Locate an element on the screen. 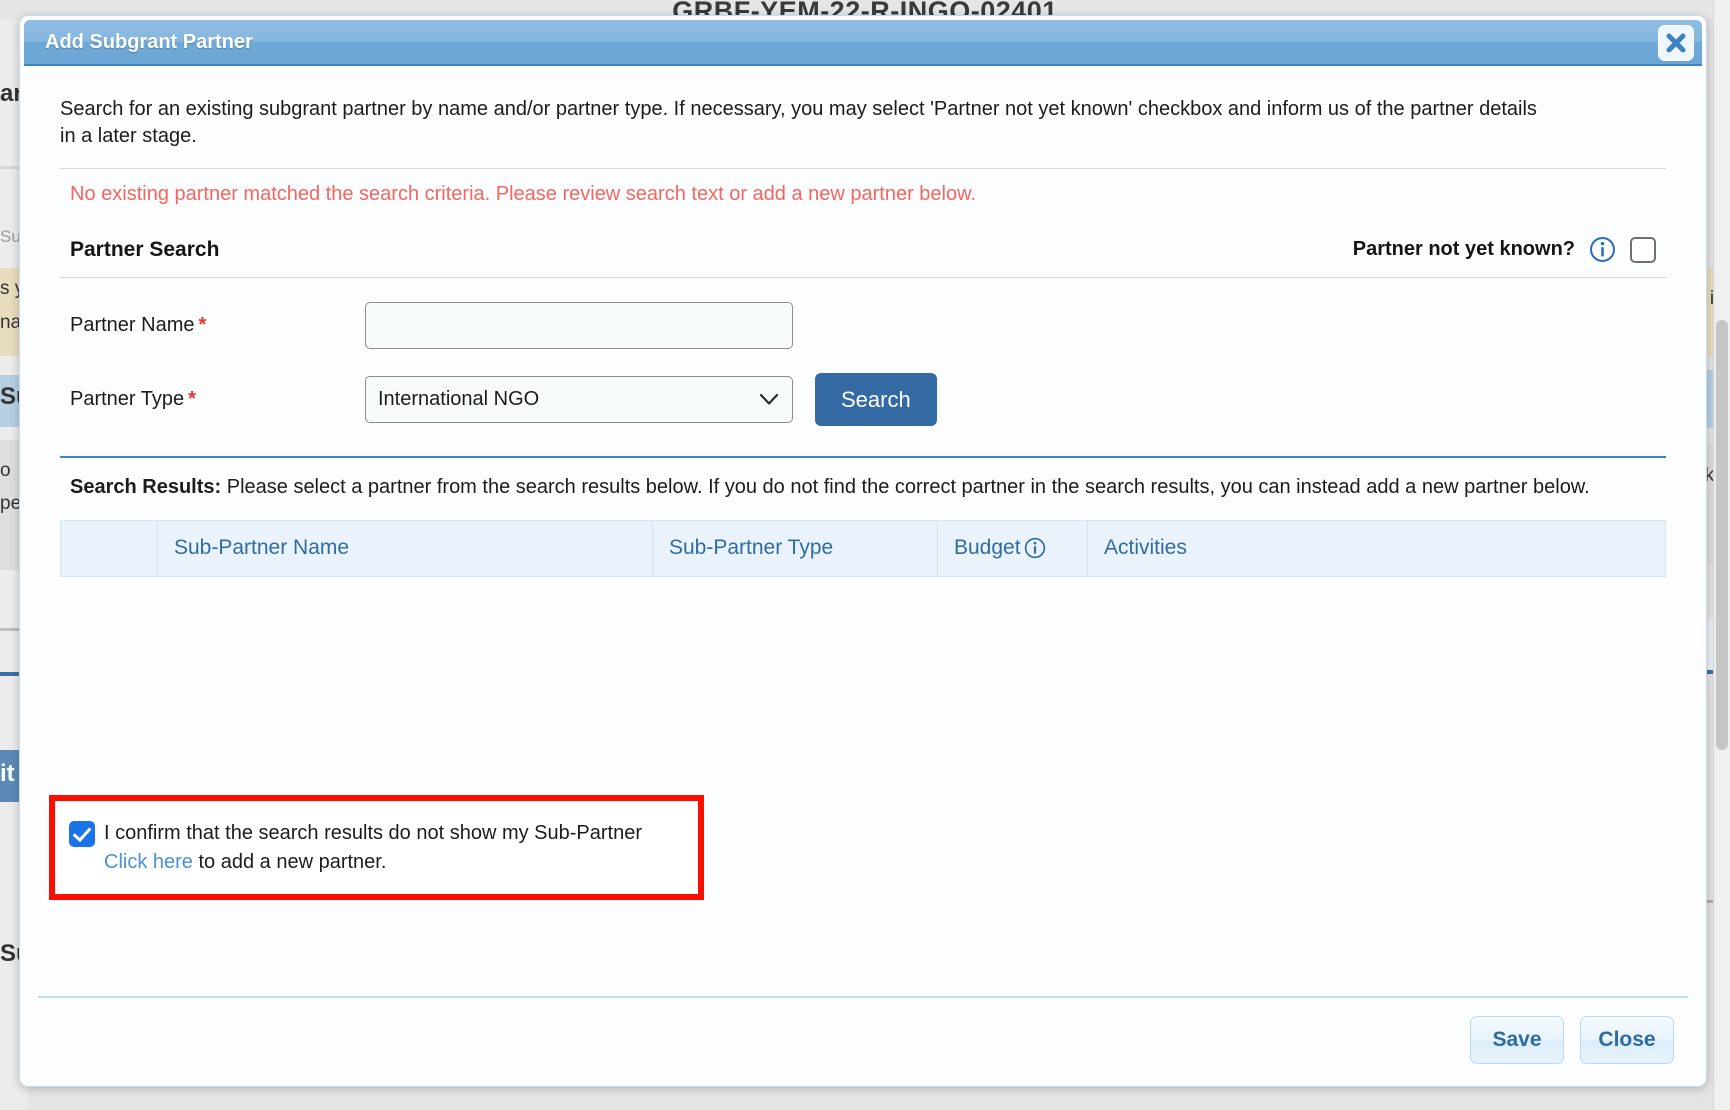 This screenshot has height=1110, width=1730. partner-name-input is located at coordinates (579, 326).